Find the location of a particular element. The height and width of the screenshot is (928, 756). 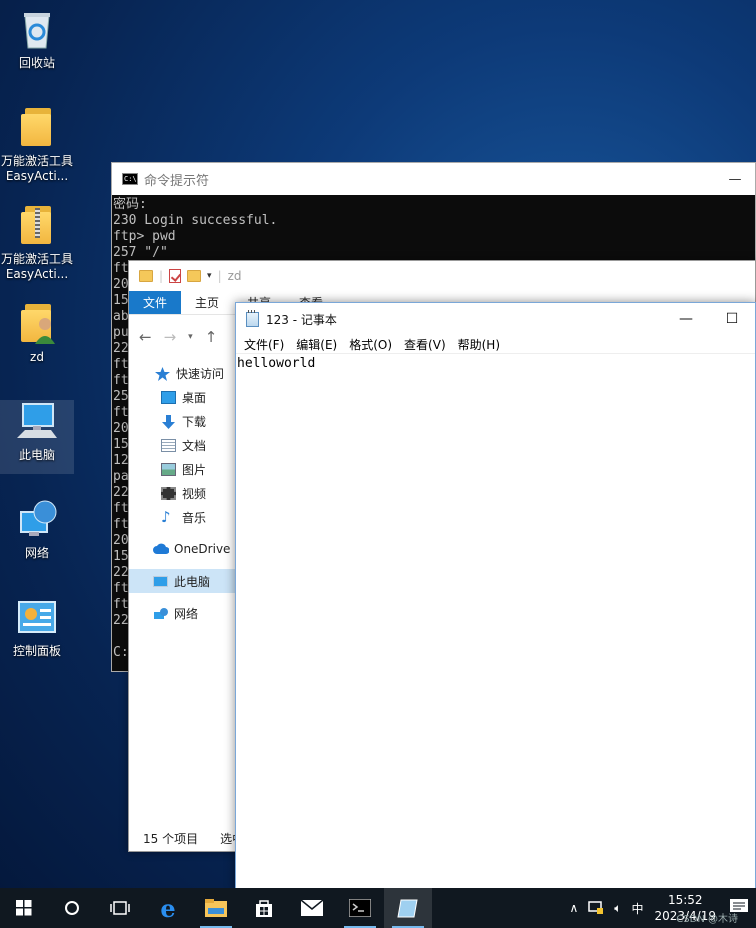

nav-label: 桌面 is located at coordinates (194, 397).